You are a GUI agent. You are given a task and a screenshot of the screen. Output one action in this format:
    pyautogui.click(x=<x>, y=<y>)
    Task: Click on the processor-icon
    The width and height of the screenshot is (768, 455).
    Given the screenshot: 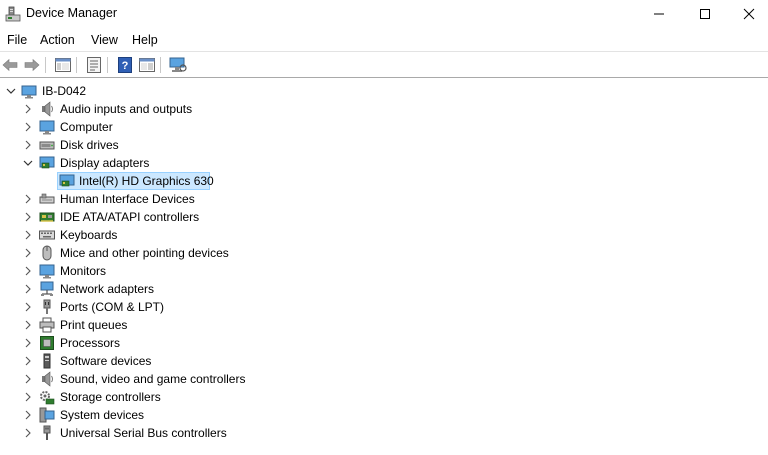 What is the action you would take?
    pyautogui.click(x=47, y=343)
    